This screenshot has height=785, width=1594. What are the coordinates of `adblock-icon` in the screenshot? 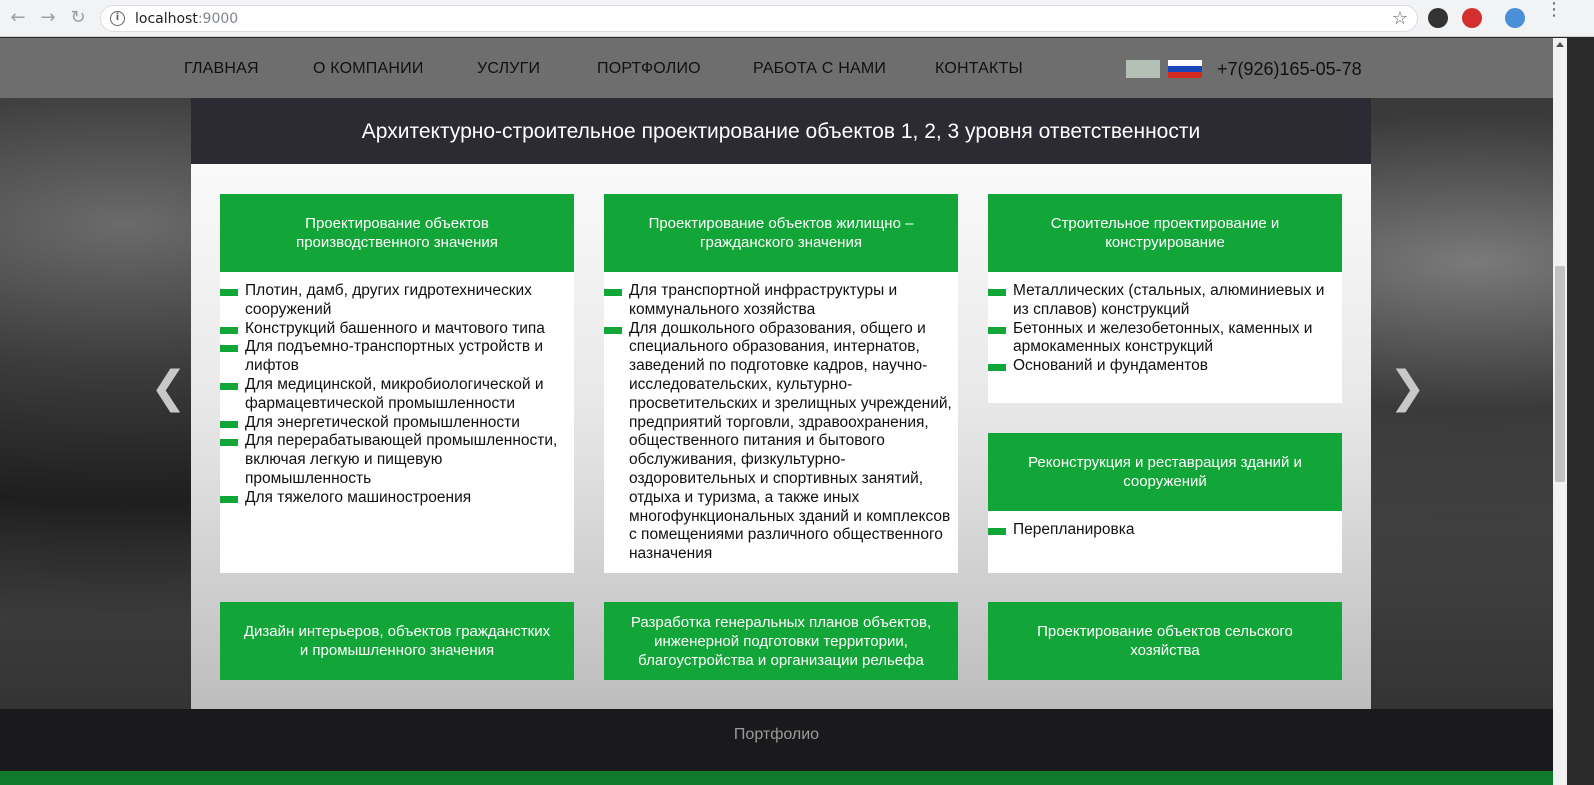 It's located at (1472, 18).